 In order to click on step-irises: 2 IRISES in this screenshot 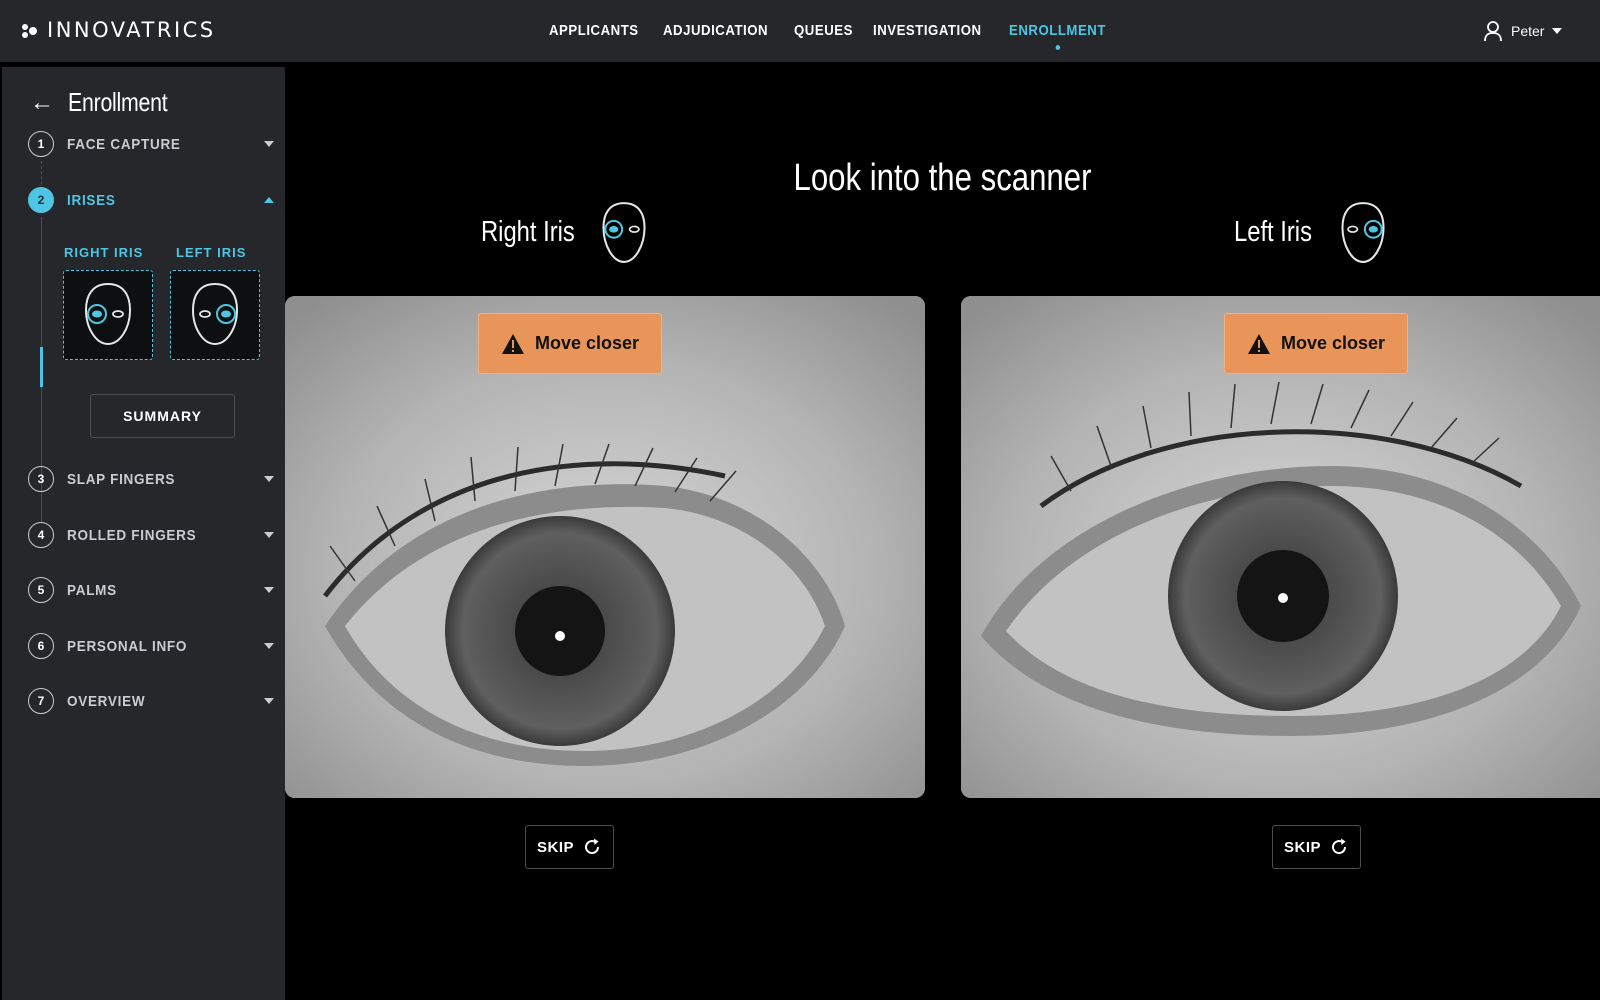, I will do `click(151, 200)`.